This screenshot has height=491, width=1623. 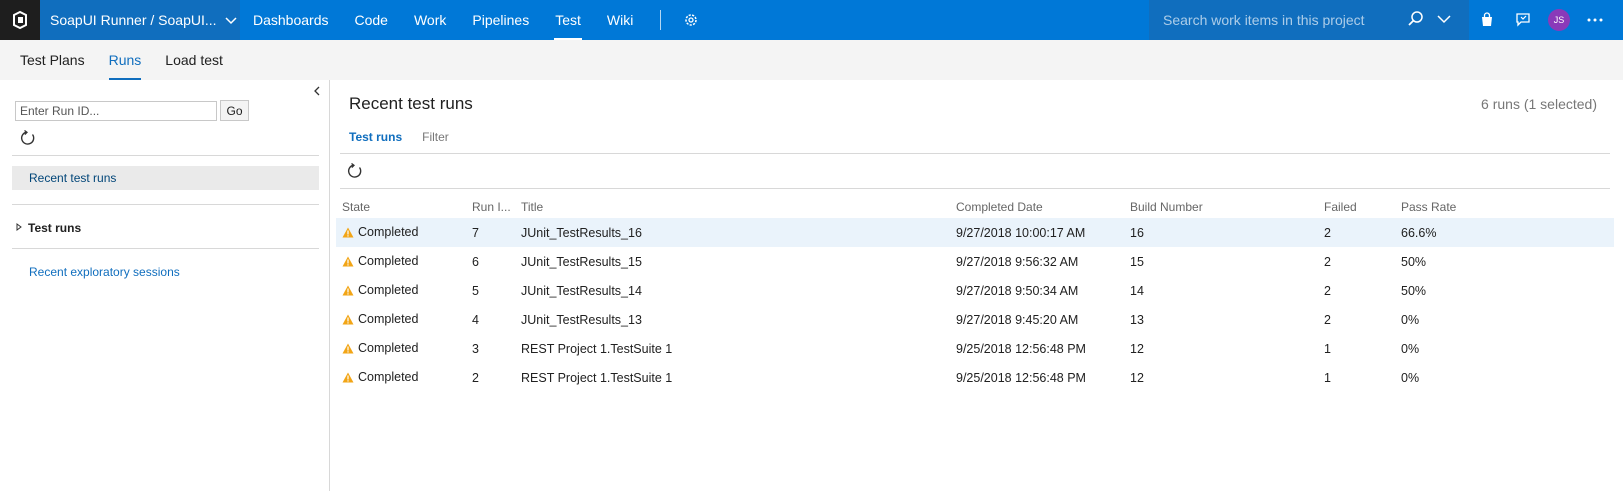 What do you see at coordinates (435, 137) in the screenshot?
I see `tab-filter: Filter` at bounding box center [435, 137].